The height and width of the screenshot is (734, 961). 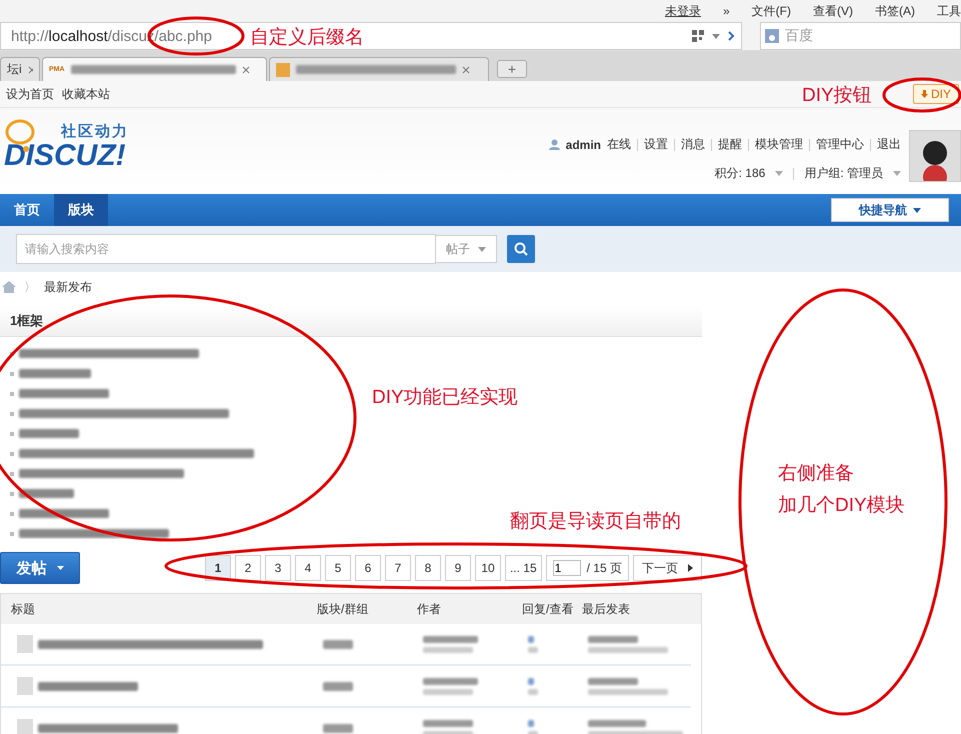 What do you see at coordinates (771, 11) in the screenshot?
I see `menu-item: 文件(F)` at bounding box center [771, 11].